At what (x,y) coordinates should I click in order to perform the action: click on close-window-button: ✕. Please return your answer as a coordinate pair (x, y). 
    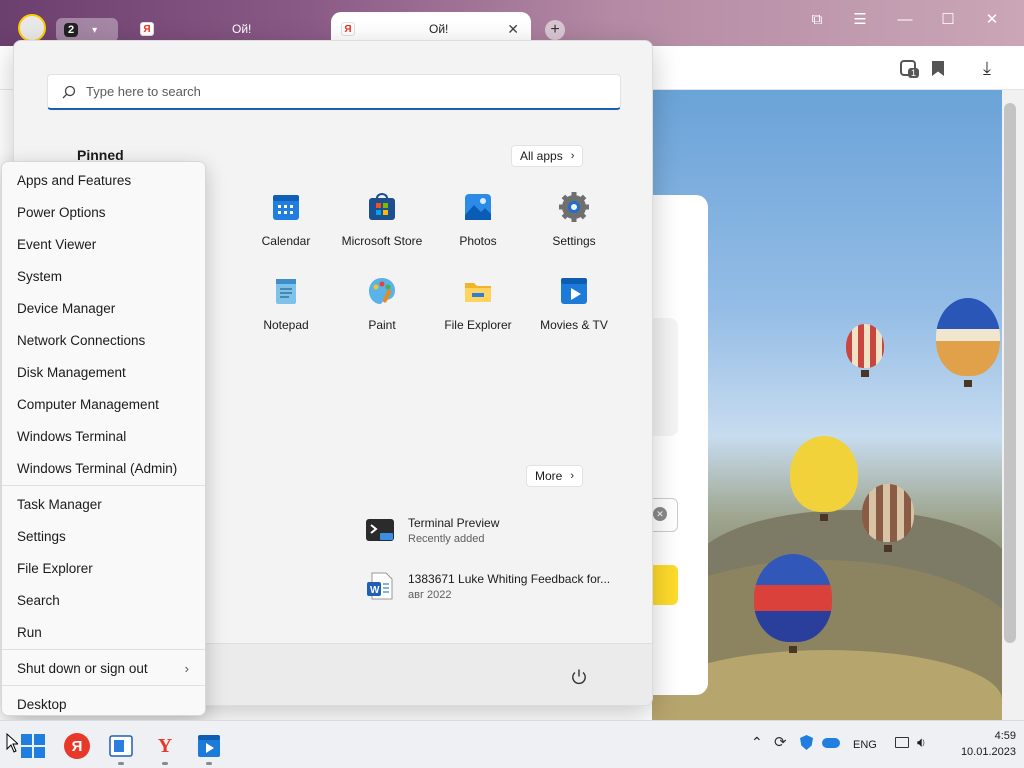
    Looking at the image, I should click on (992, 19).